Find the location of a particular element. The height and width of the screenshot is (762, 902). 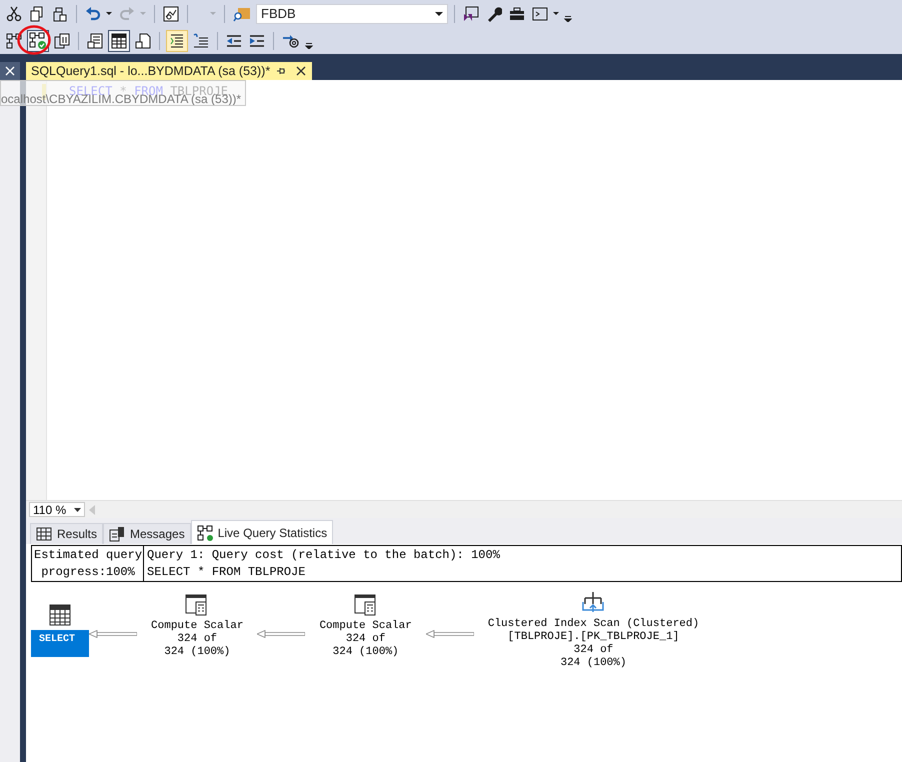

tab-title: SQLQuery1.sql - lo...BYDMDATA (sa (53))* is located at coordinates (150, 71).